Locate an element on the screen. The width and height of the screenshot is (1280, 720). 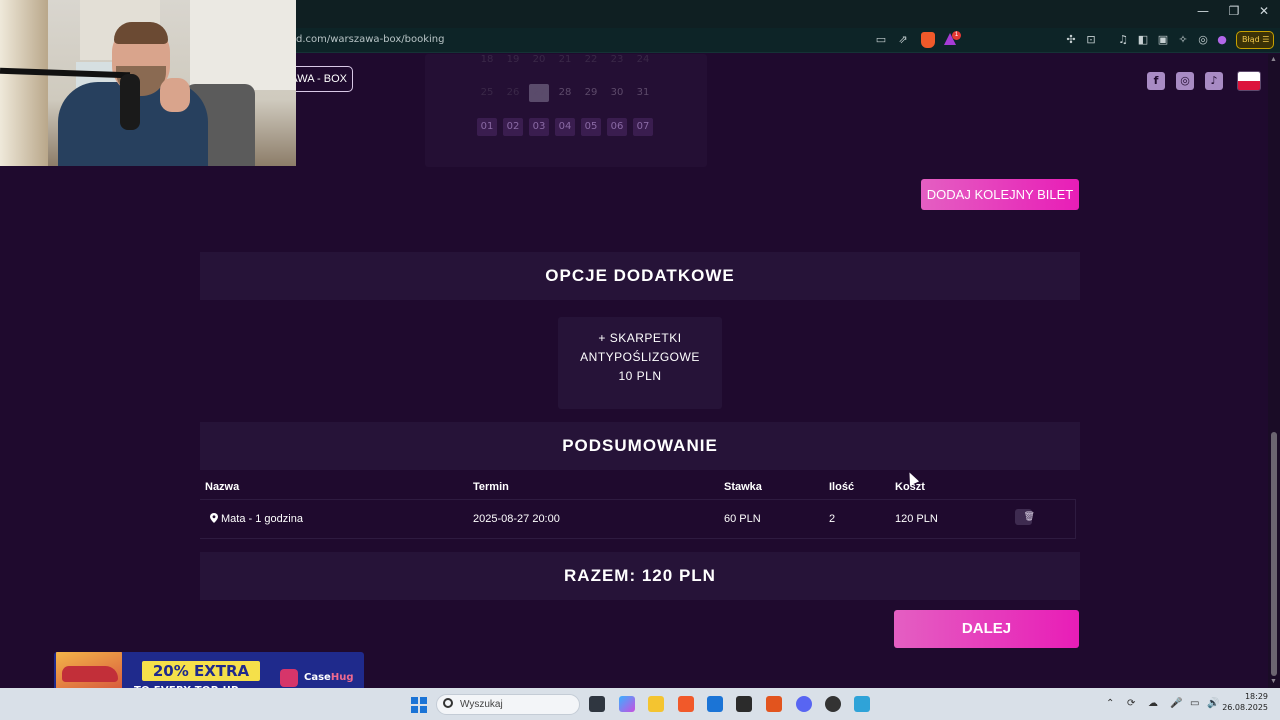
column-header-date: Termin is located at coordinates (491, 487).